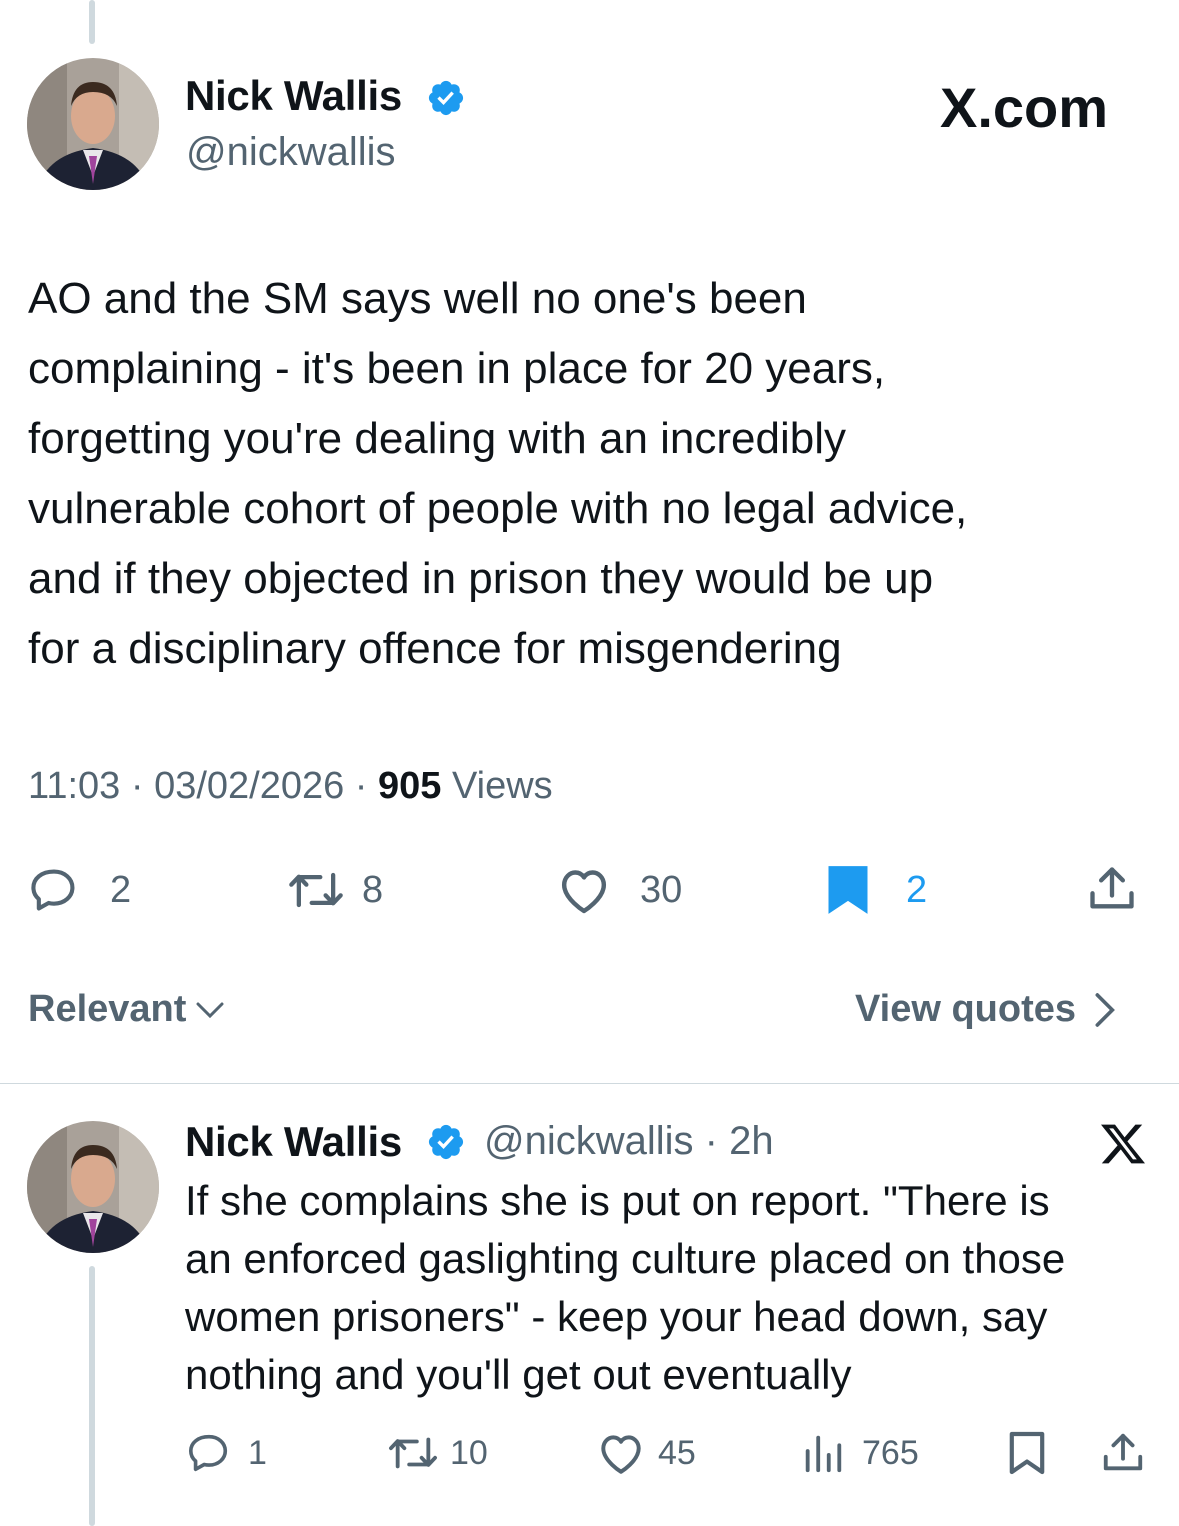  Describe the element at coordinates (619, 890) in the screenshot. I see `like-button: 30` at that location.